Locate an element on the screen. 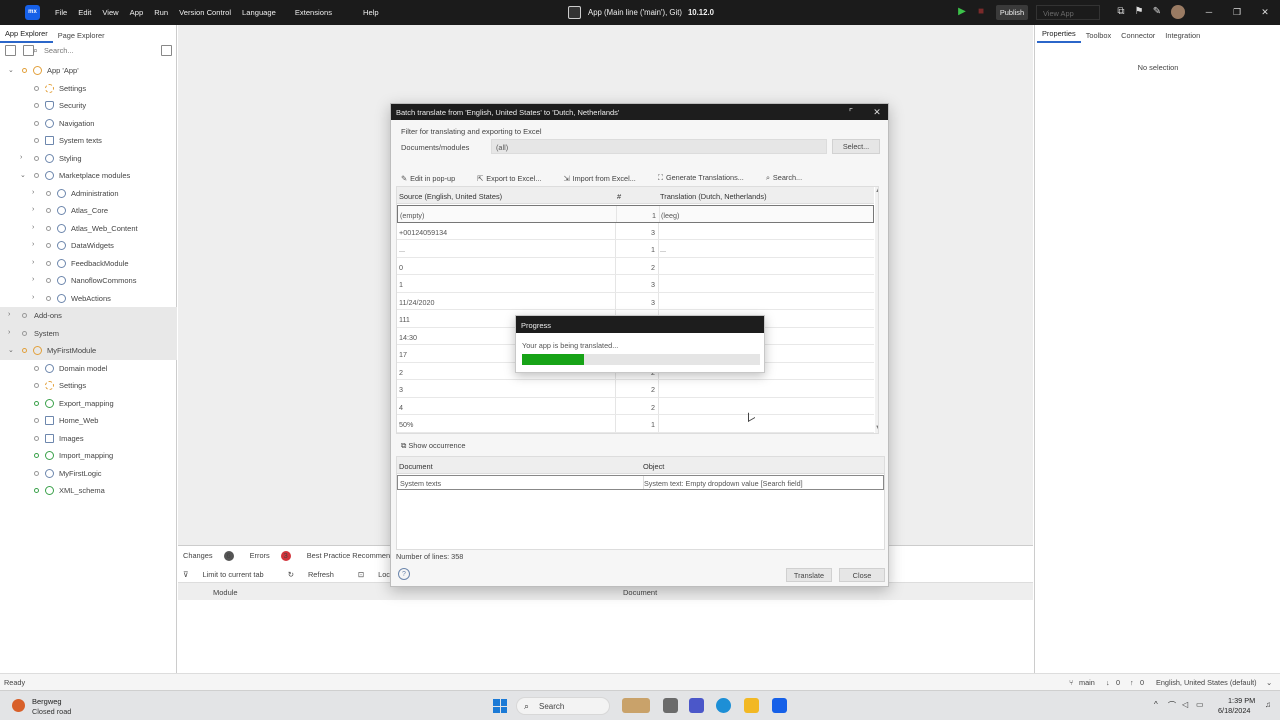 This screenshot has height=720, width=1280. tab-changes: Changes 6 is located at coordinates (212, 555).